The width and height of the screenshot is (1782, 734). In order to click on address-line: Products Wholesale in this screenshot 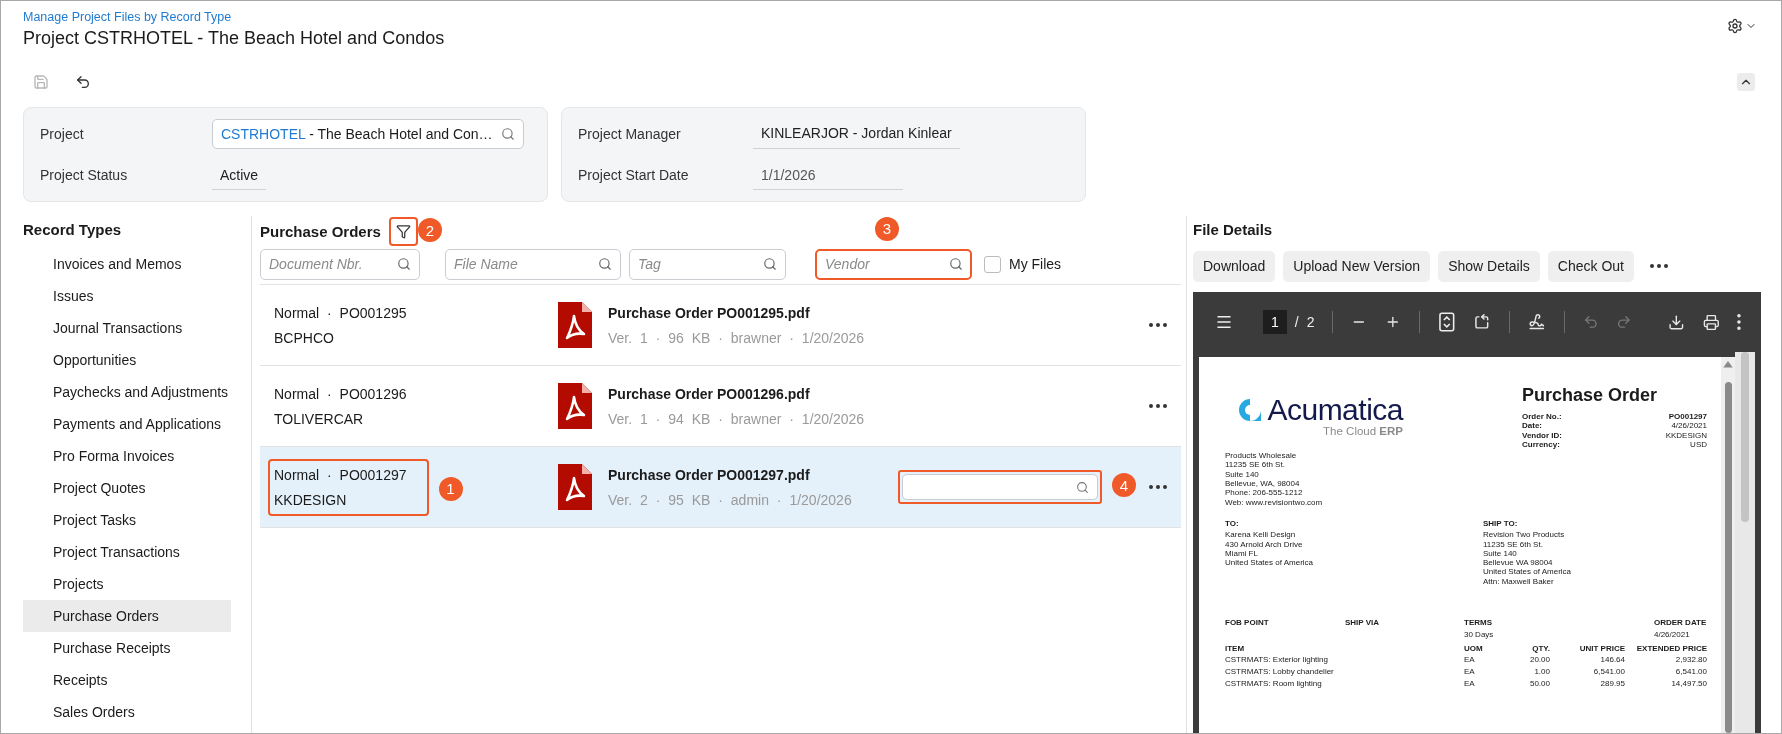, I will do `click(1261, 456)`.